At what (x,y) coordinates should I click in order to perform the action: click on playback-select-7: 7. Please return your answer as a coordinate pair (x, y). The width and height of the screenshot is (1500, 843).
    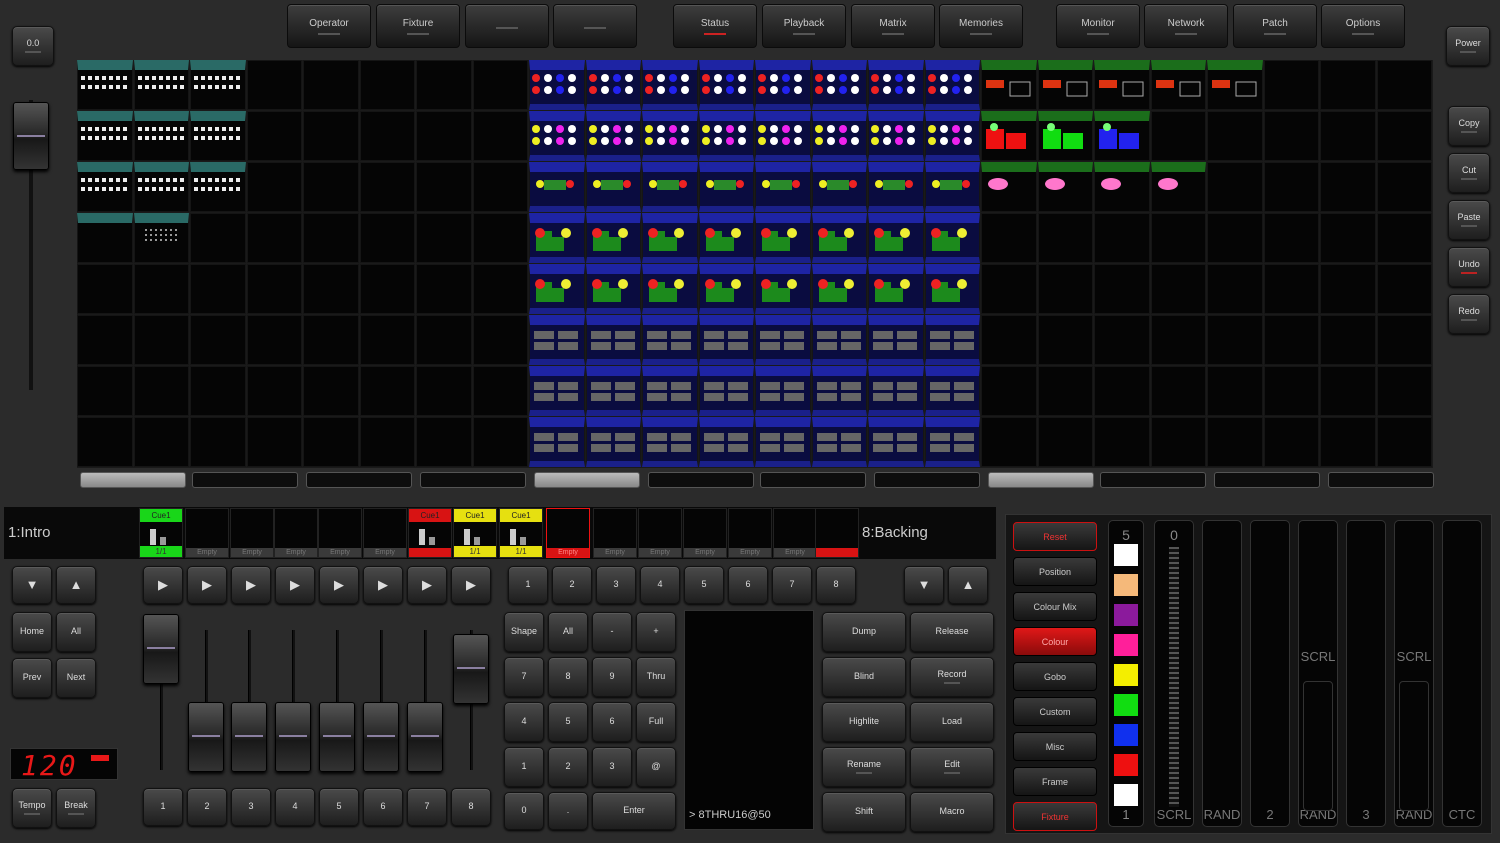
    Looking at the image, I should click on (792, 585).